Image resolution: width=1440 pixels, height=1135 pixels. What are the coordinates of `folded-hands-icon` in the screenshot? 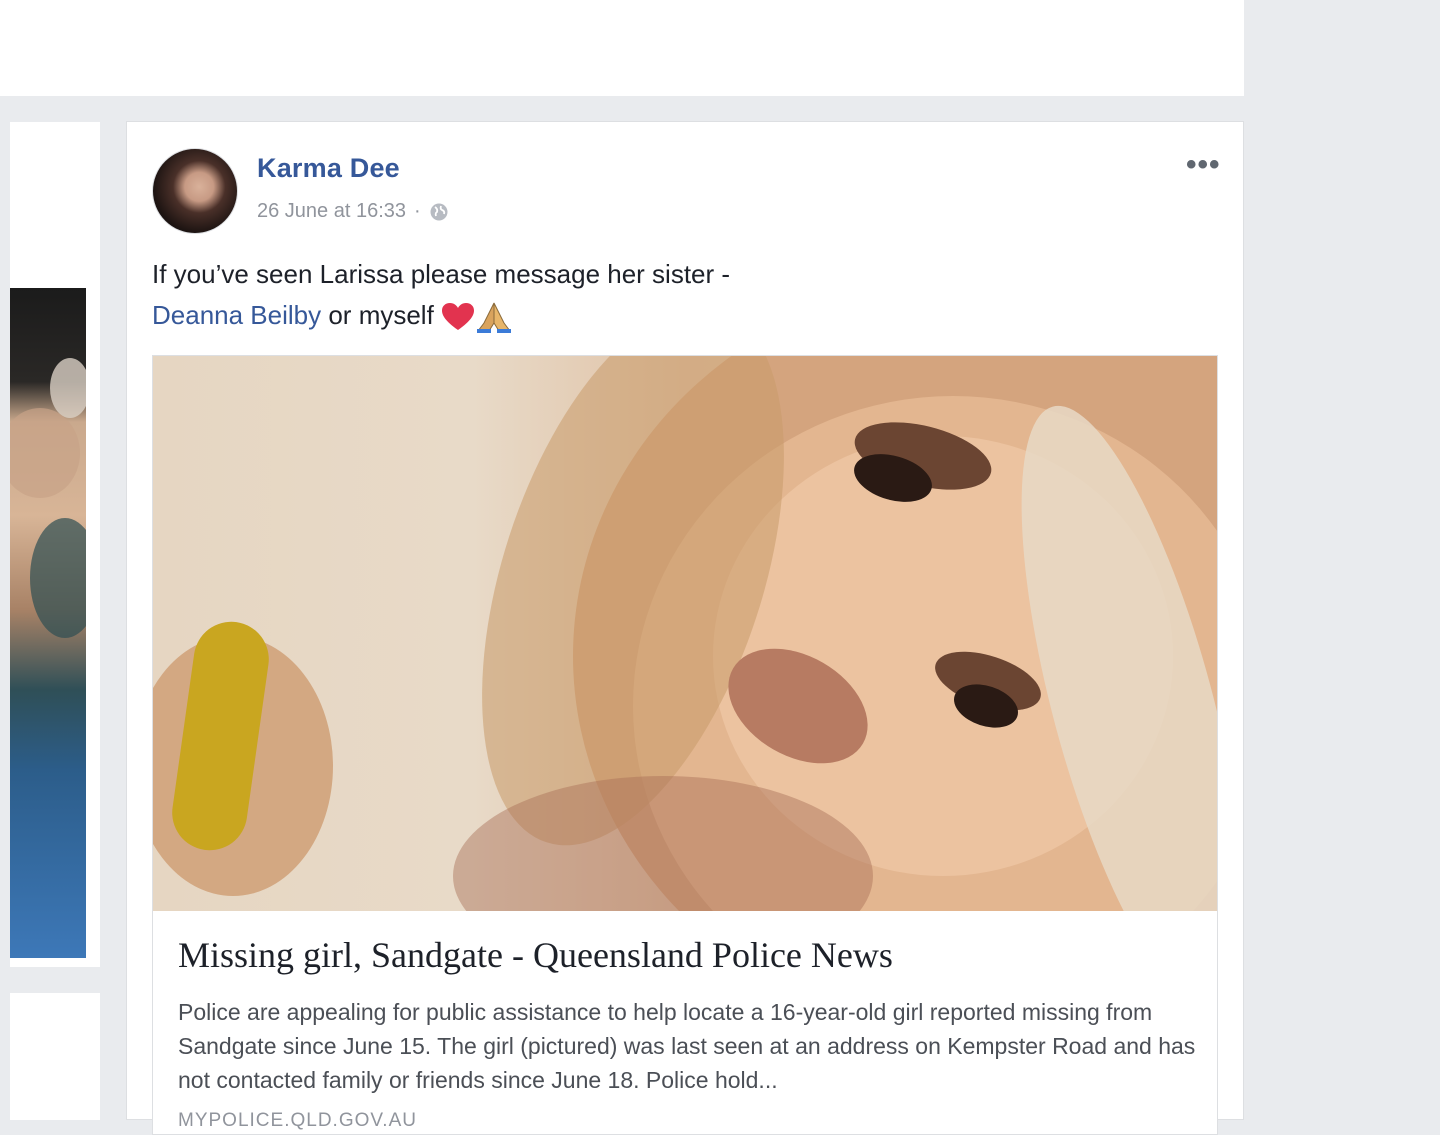 It's located at (494, 318).